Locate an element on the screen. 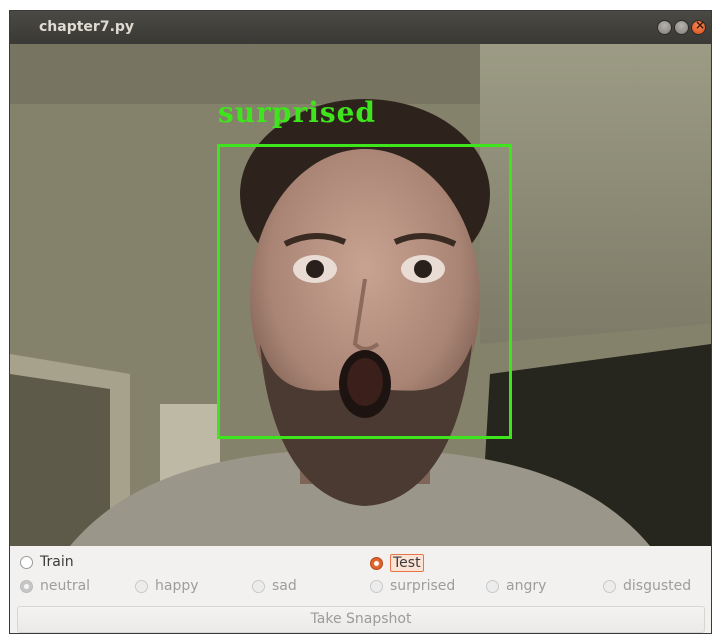 This screenshot has width=712, height=634. take-snapshot-button: Take Snapshot is located at coordinates (361, 619).